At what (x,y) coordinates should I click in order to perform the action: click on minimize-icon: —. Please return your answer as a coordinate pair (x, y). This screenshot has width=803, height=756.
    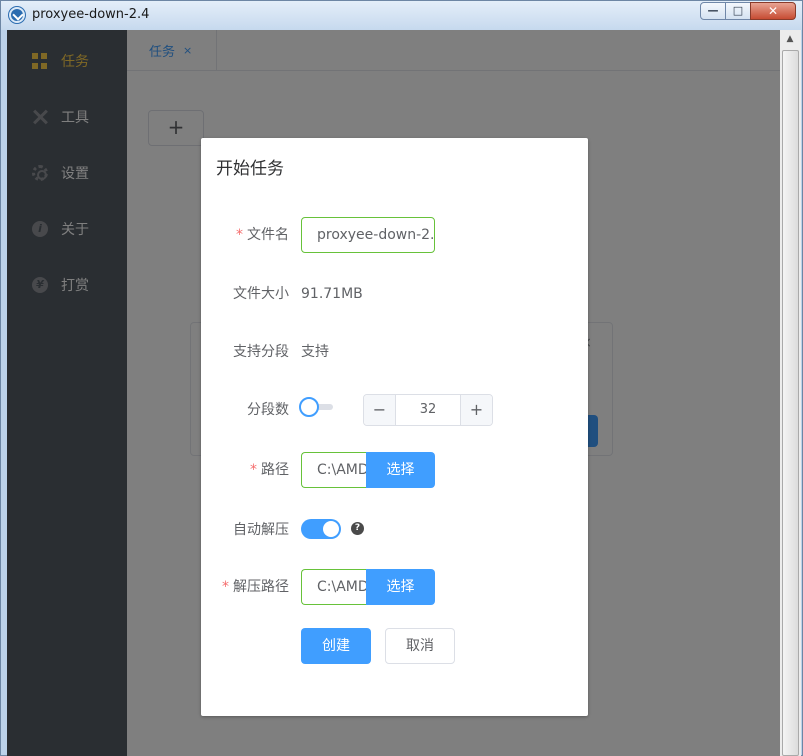
    Looking at the image, I should click on (713, 10).